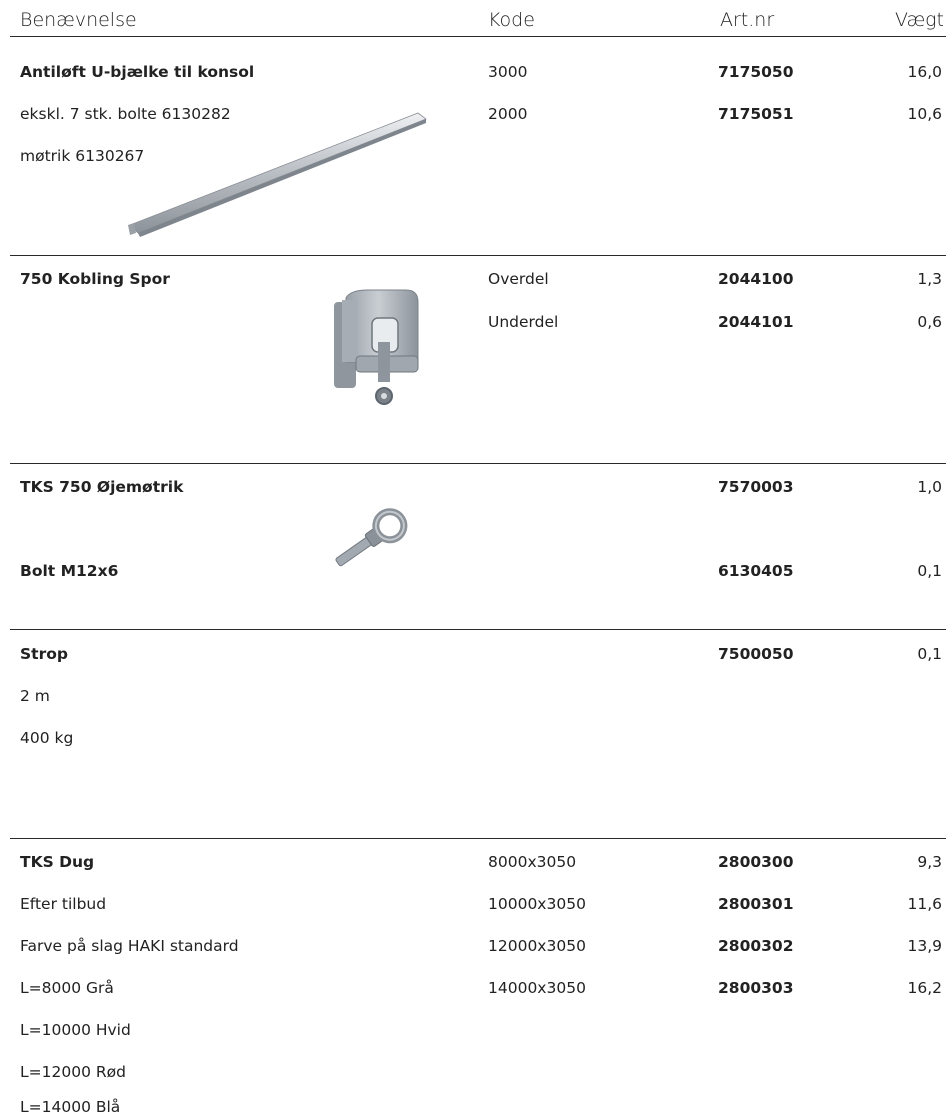  Describe the element at coordinates (537, 904) in the screenshot. I see `row-code: 10000x3050` at that location.